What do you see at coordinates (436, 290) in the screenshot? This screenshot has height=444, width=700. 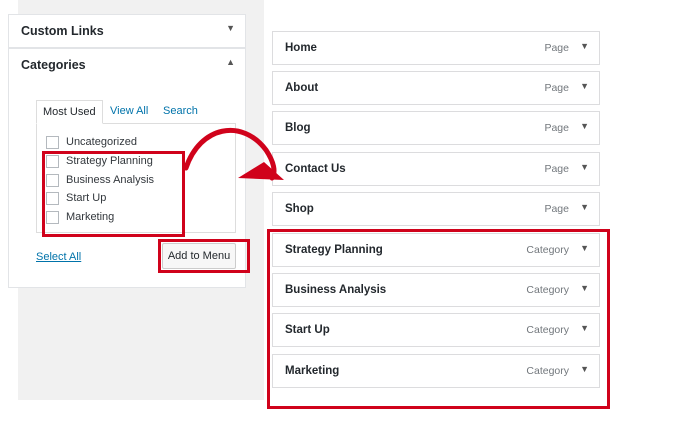 I see `menu-item-business-analysis: Business Analysis Category ▼` at bounding box center [436, 290].